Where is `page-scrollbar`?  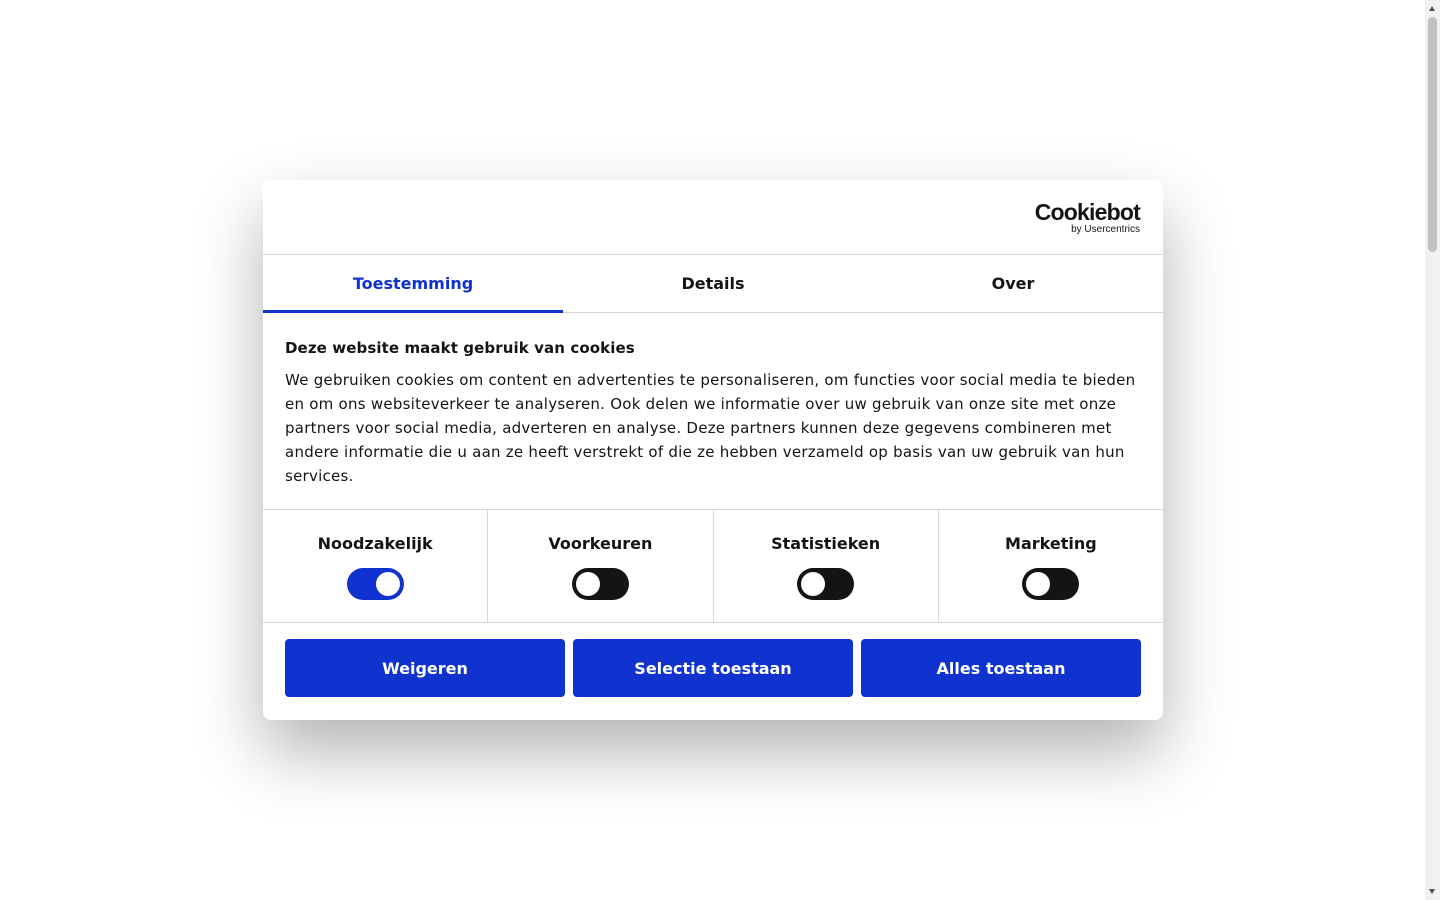 page-scrollbar is located at coordinates (1432, 450).